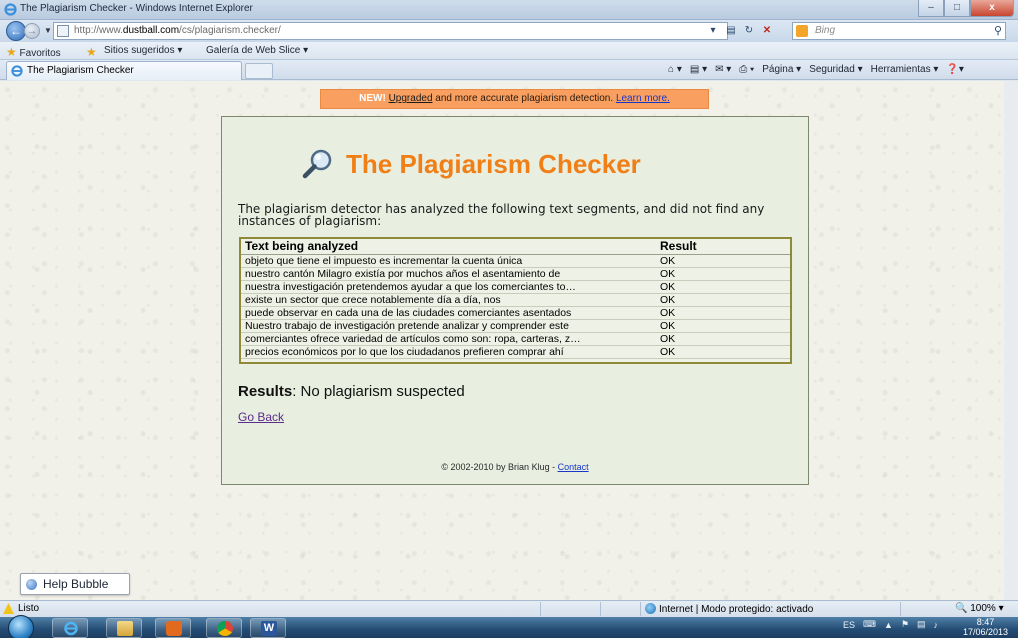 This screenshot has width=1018, height=638. What do you see at coordinates (869, 624) in the screenshot?
I see `keyboard-icon: ⌨` at bounding box center [869, 624].